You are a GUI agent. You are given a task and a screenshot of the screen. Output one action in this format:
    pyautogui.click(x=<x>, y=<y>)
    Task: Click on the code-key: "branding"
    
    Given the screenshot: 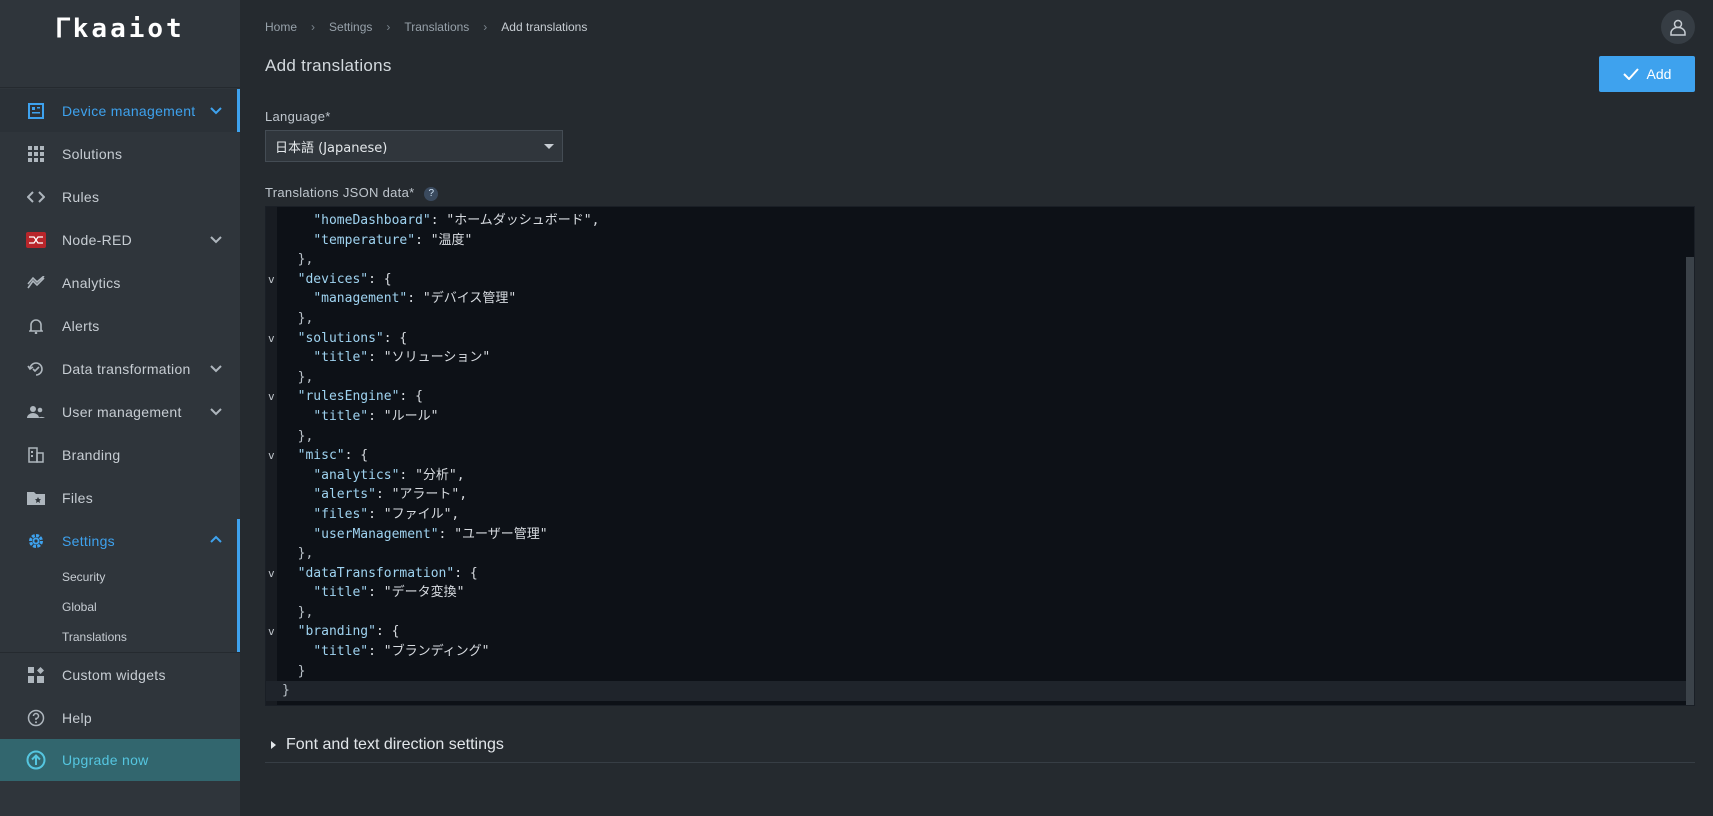 What is the action you would take?
    pyautogui.click(x=336, y=632)
    